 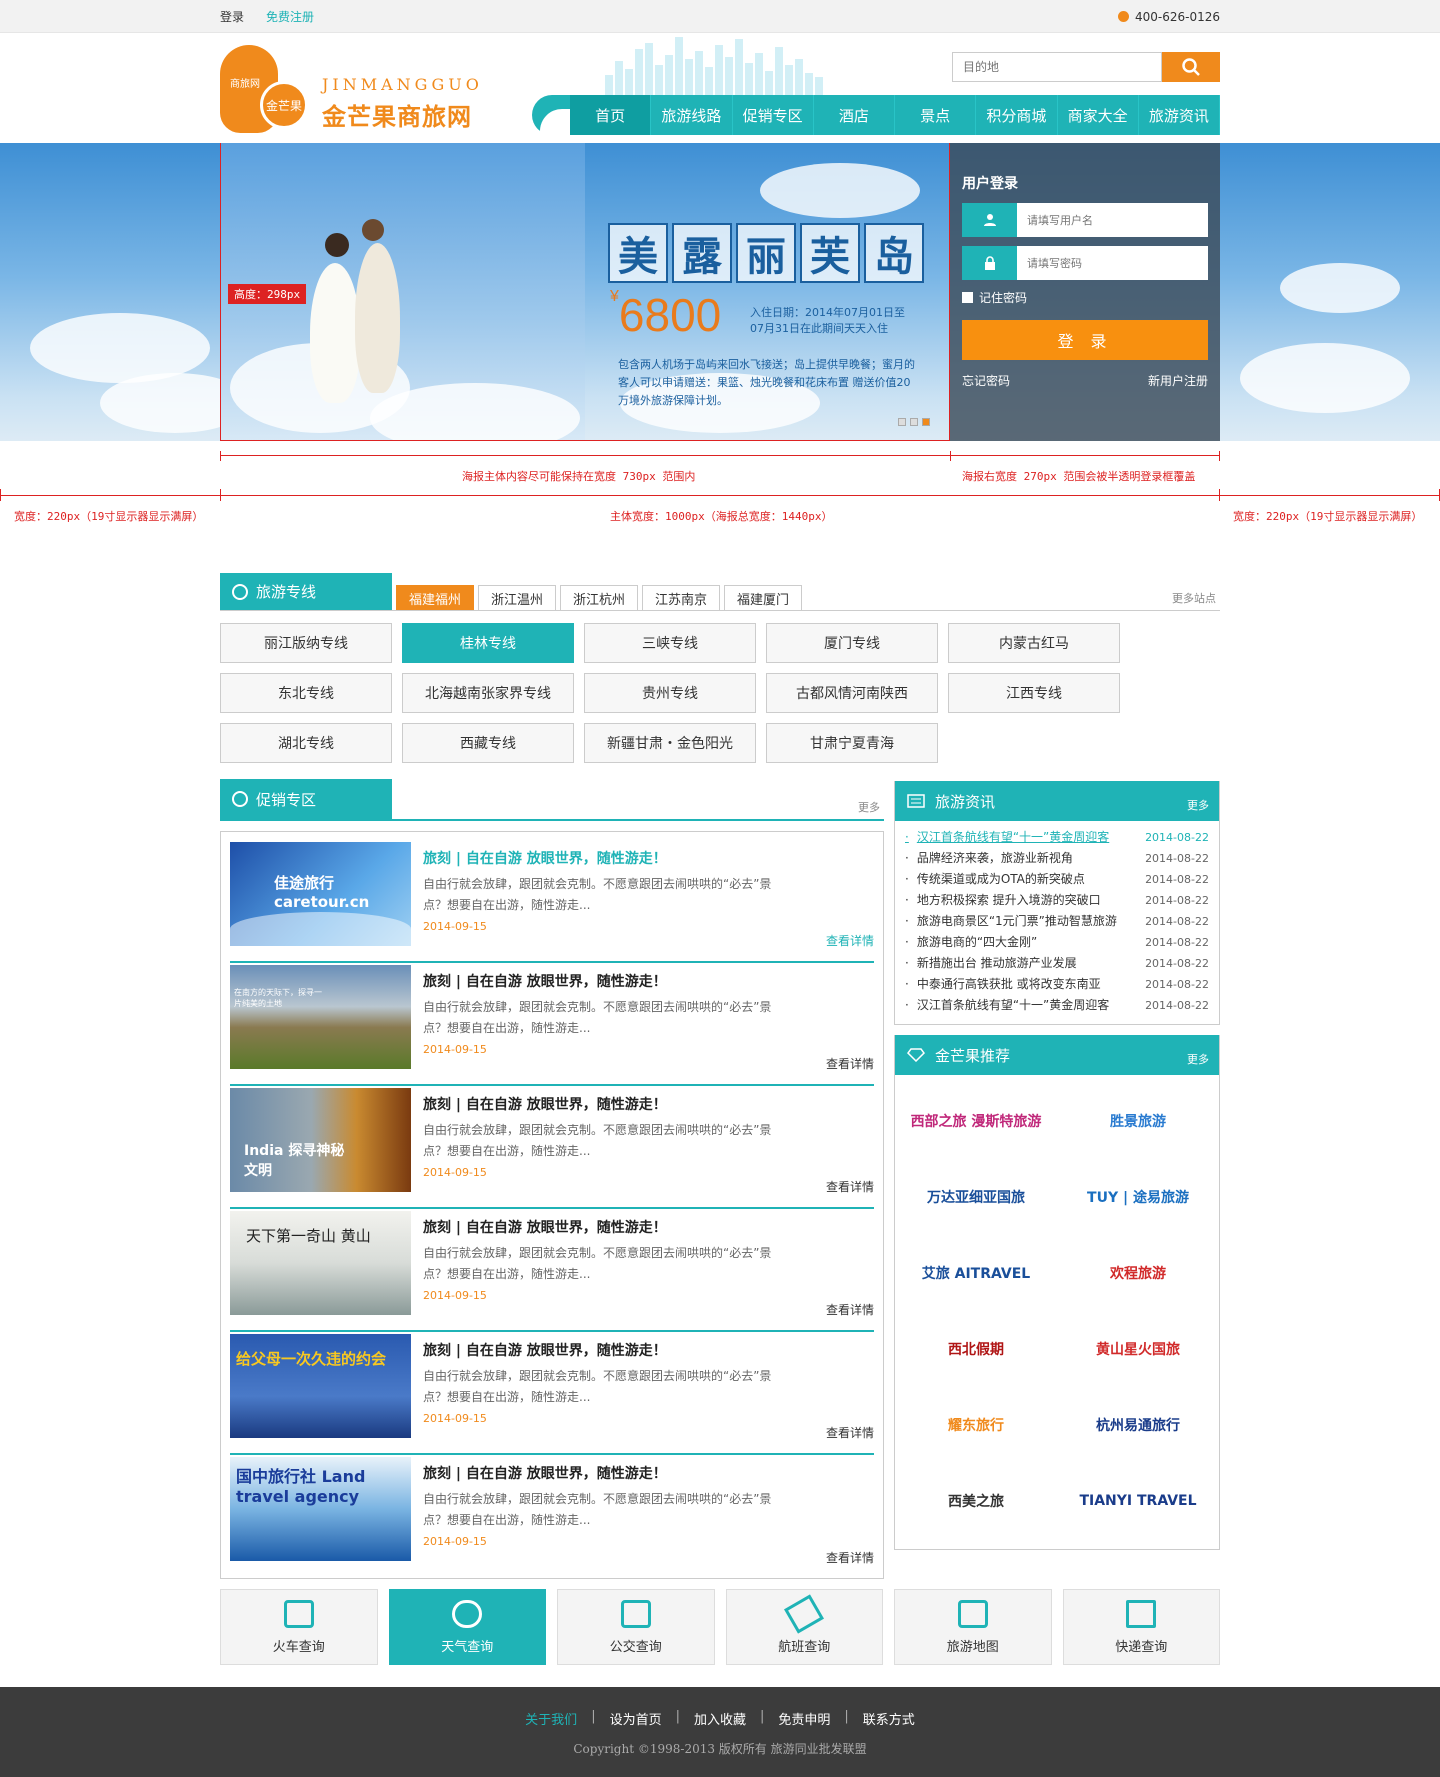 What do you see at coordinates (1057, 879) in the screenshot?
I see `news-item: 传统渠道或成为OTA的新突破点 2014-08-22` at bounding box center [1057, 879].